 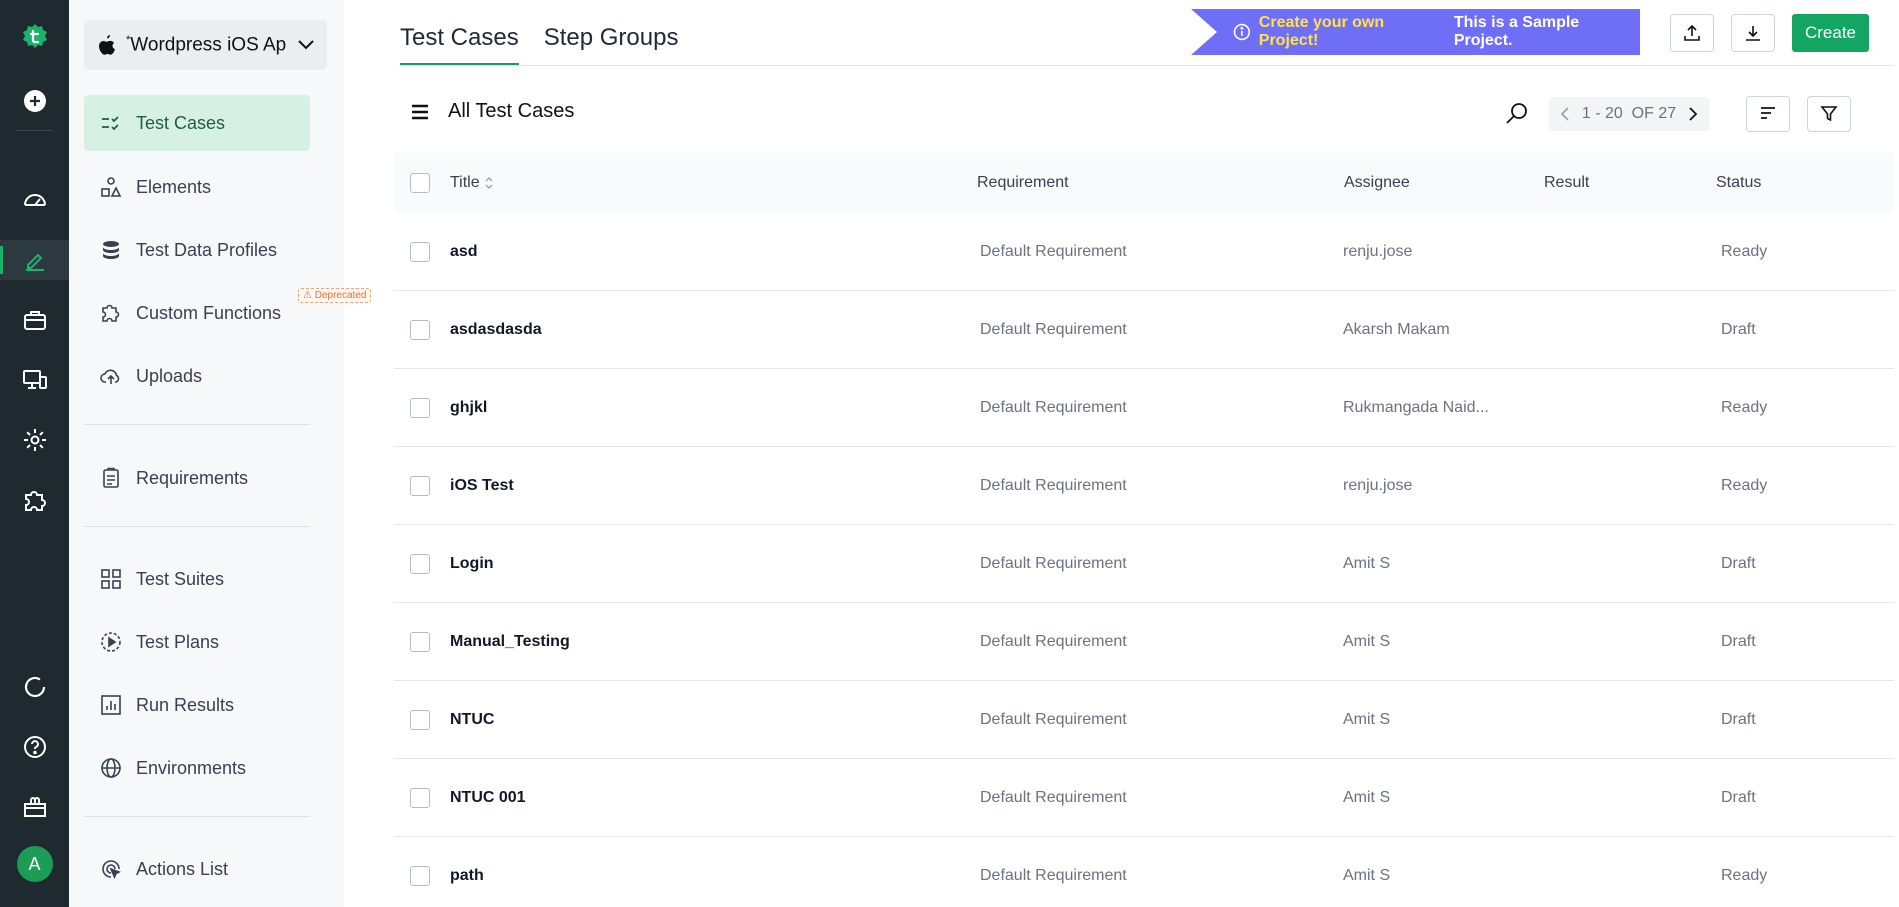 I want to click on column-assignee: Assignee, so click(x=1377, y=182).